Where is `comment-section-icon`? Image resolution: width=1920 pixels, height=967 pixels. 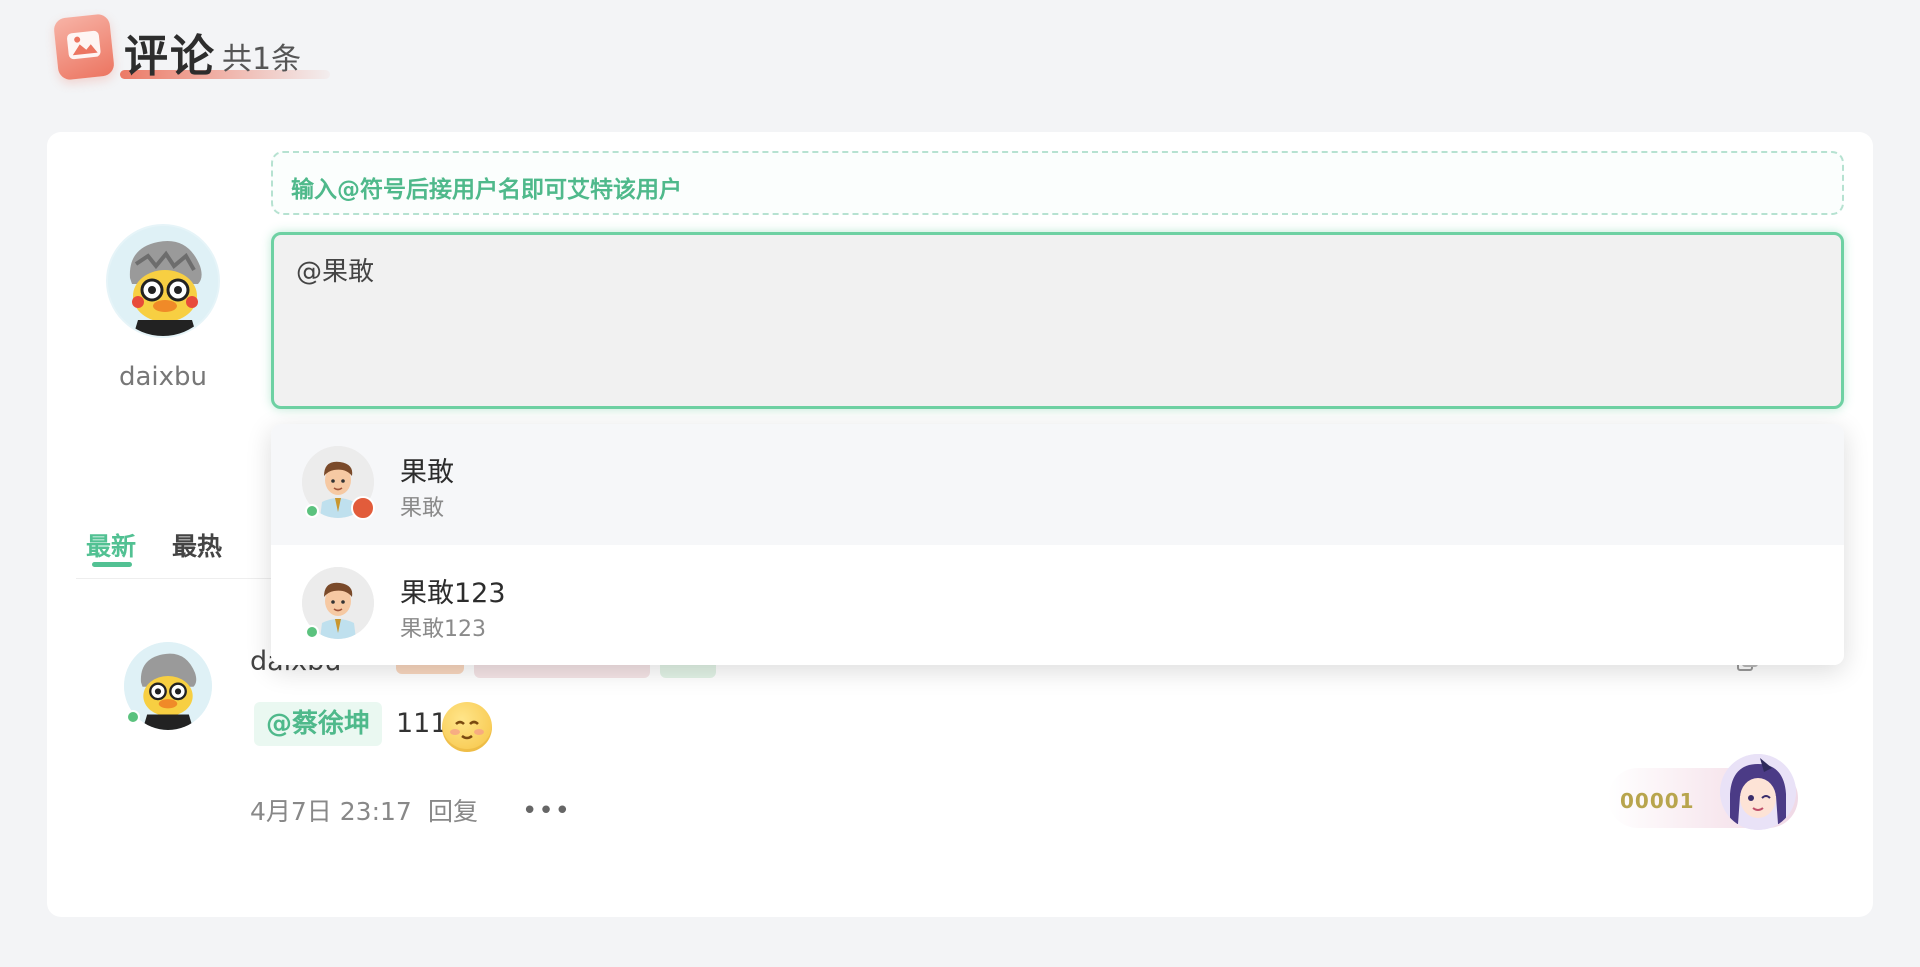
comment-section-icon is located at coordinates (84, 47).